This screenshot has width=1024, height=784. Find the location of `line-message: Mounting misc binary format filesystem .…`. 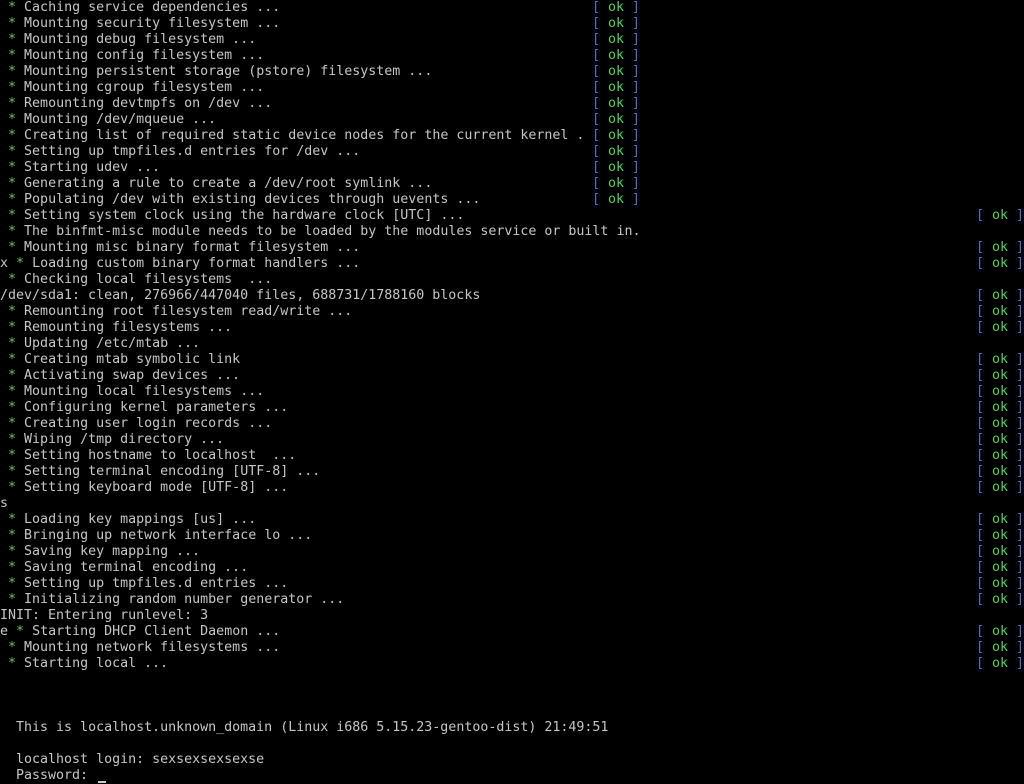

line-message: Mounting misc binary format filesystem .… is located at coordinates (192, 247).